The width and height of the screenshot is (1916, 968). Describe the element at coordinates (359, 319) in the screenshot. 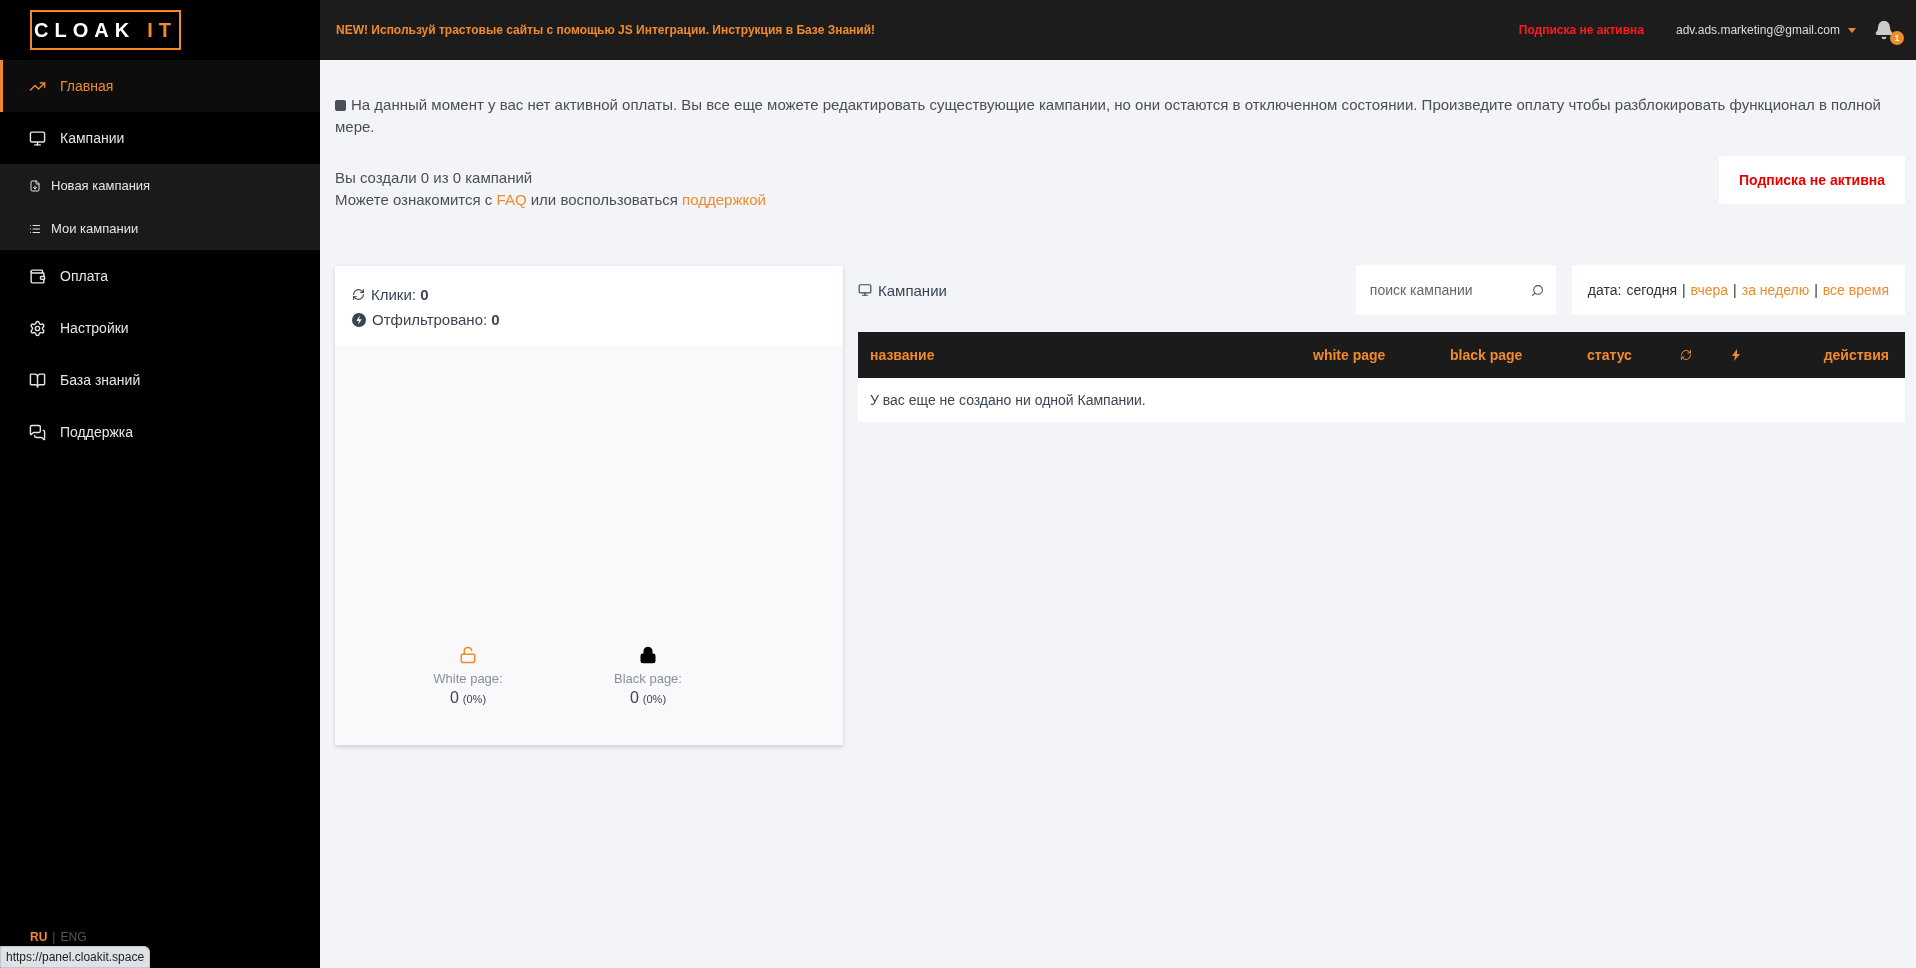

I see `bolt-circle-icon` at that location.